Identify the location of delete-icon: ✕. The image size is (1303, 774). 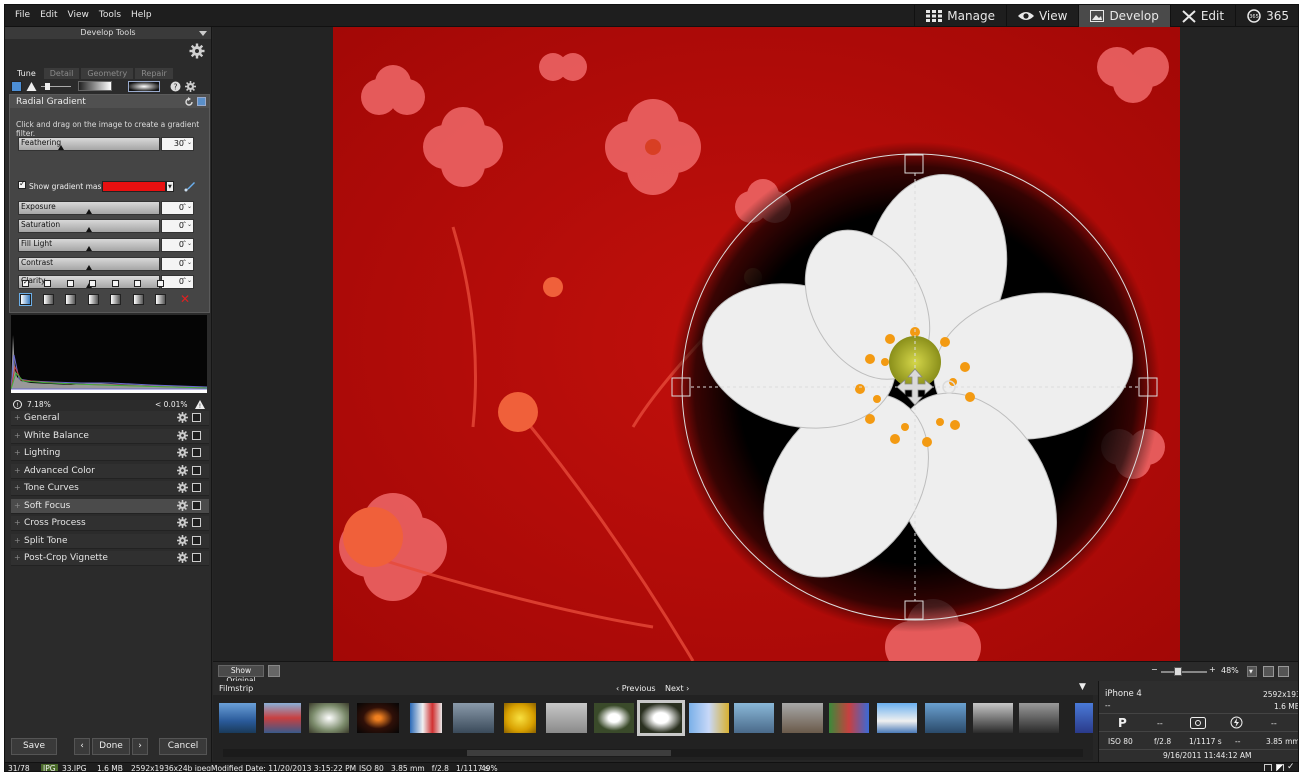
(185, 299).